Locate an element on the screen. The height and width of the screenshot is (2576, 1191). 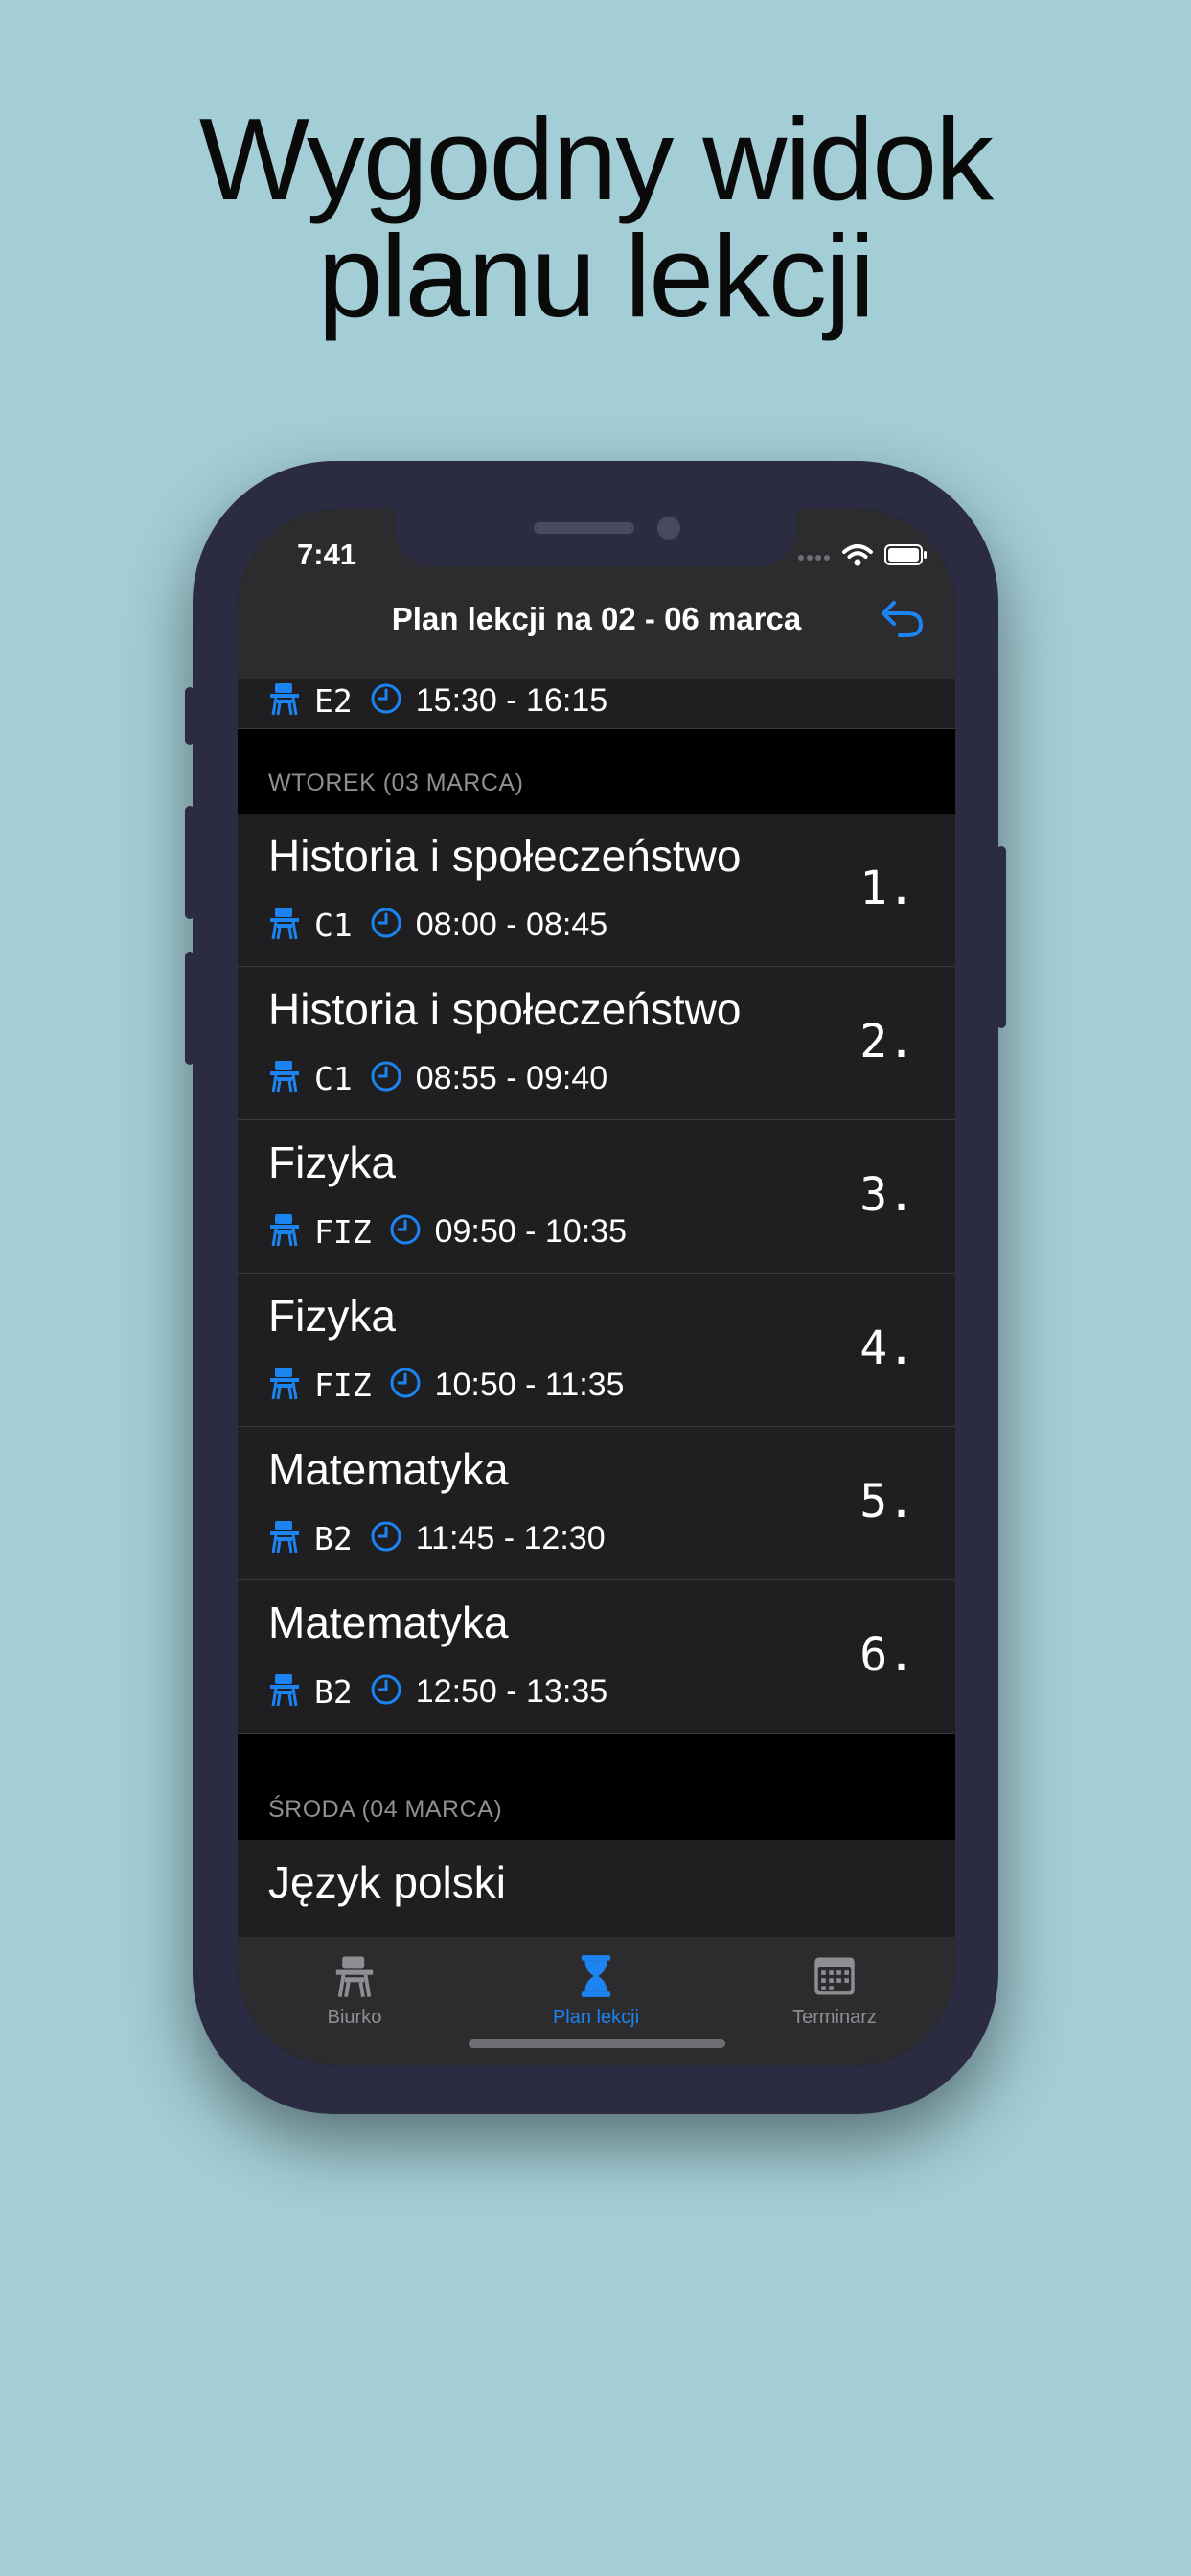
home-indicator is located at coordinates (597, 2043).